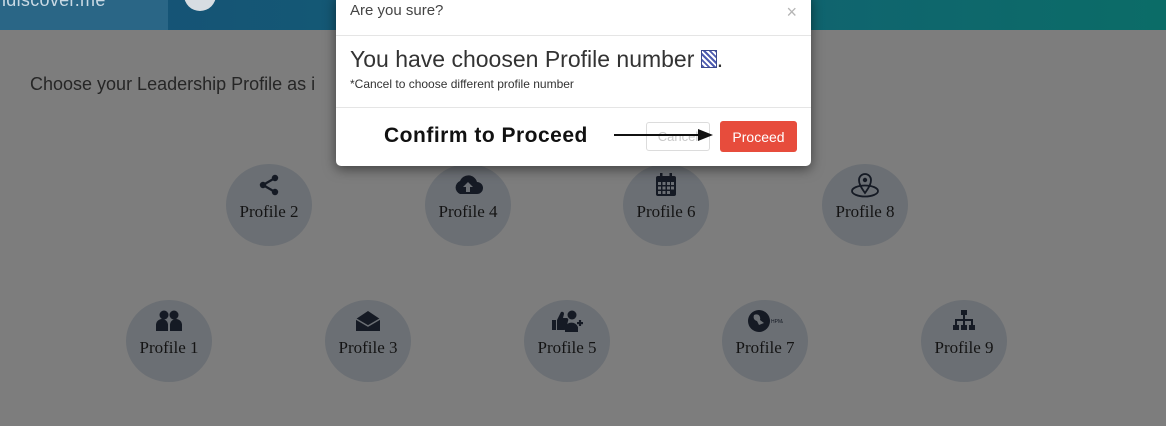 The width and height of the screenshot is (1166, 426). Describe the element at coordinates (758, 136) in the screenshot. I see `proceed-button: Proceed` at that location.